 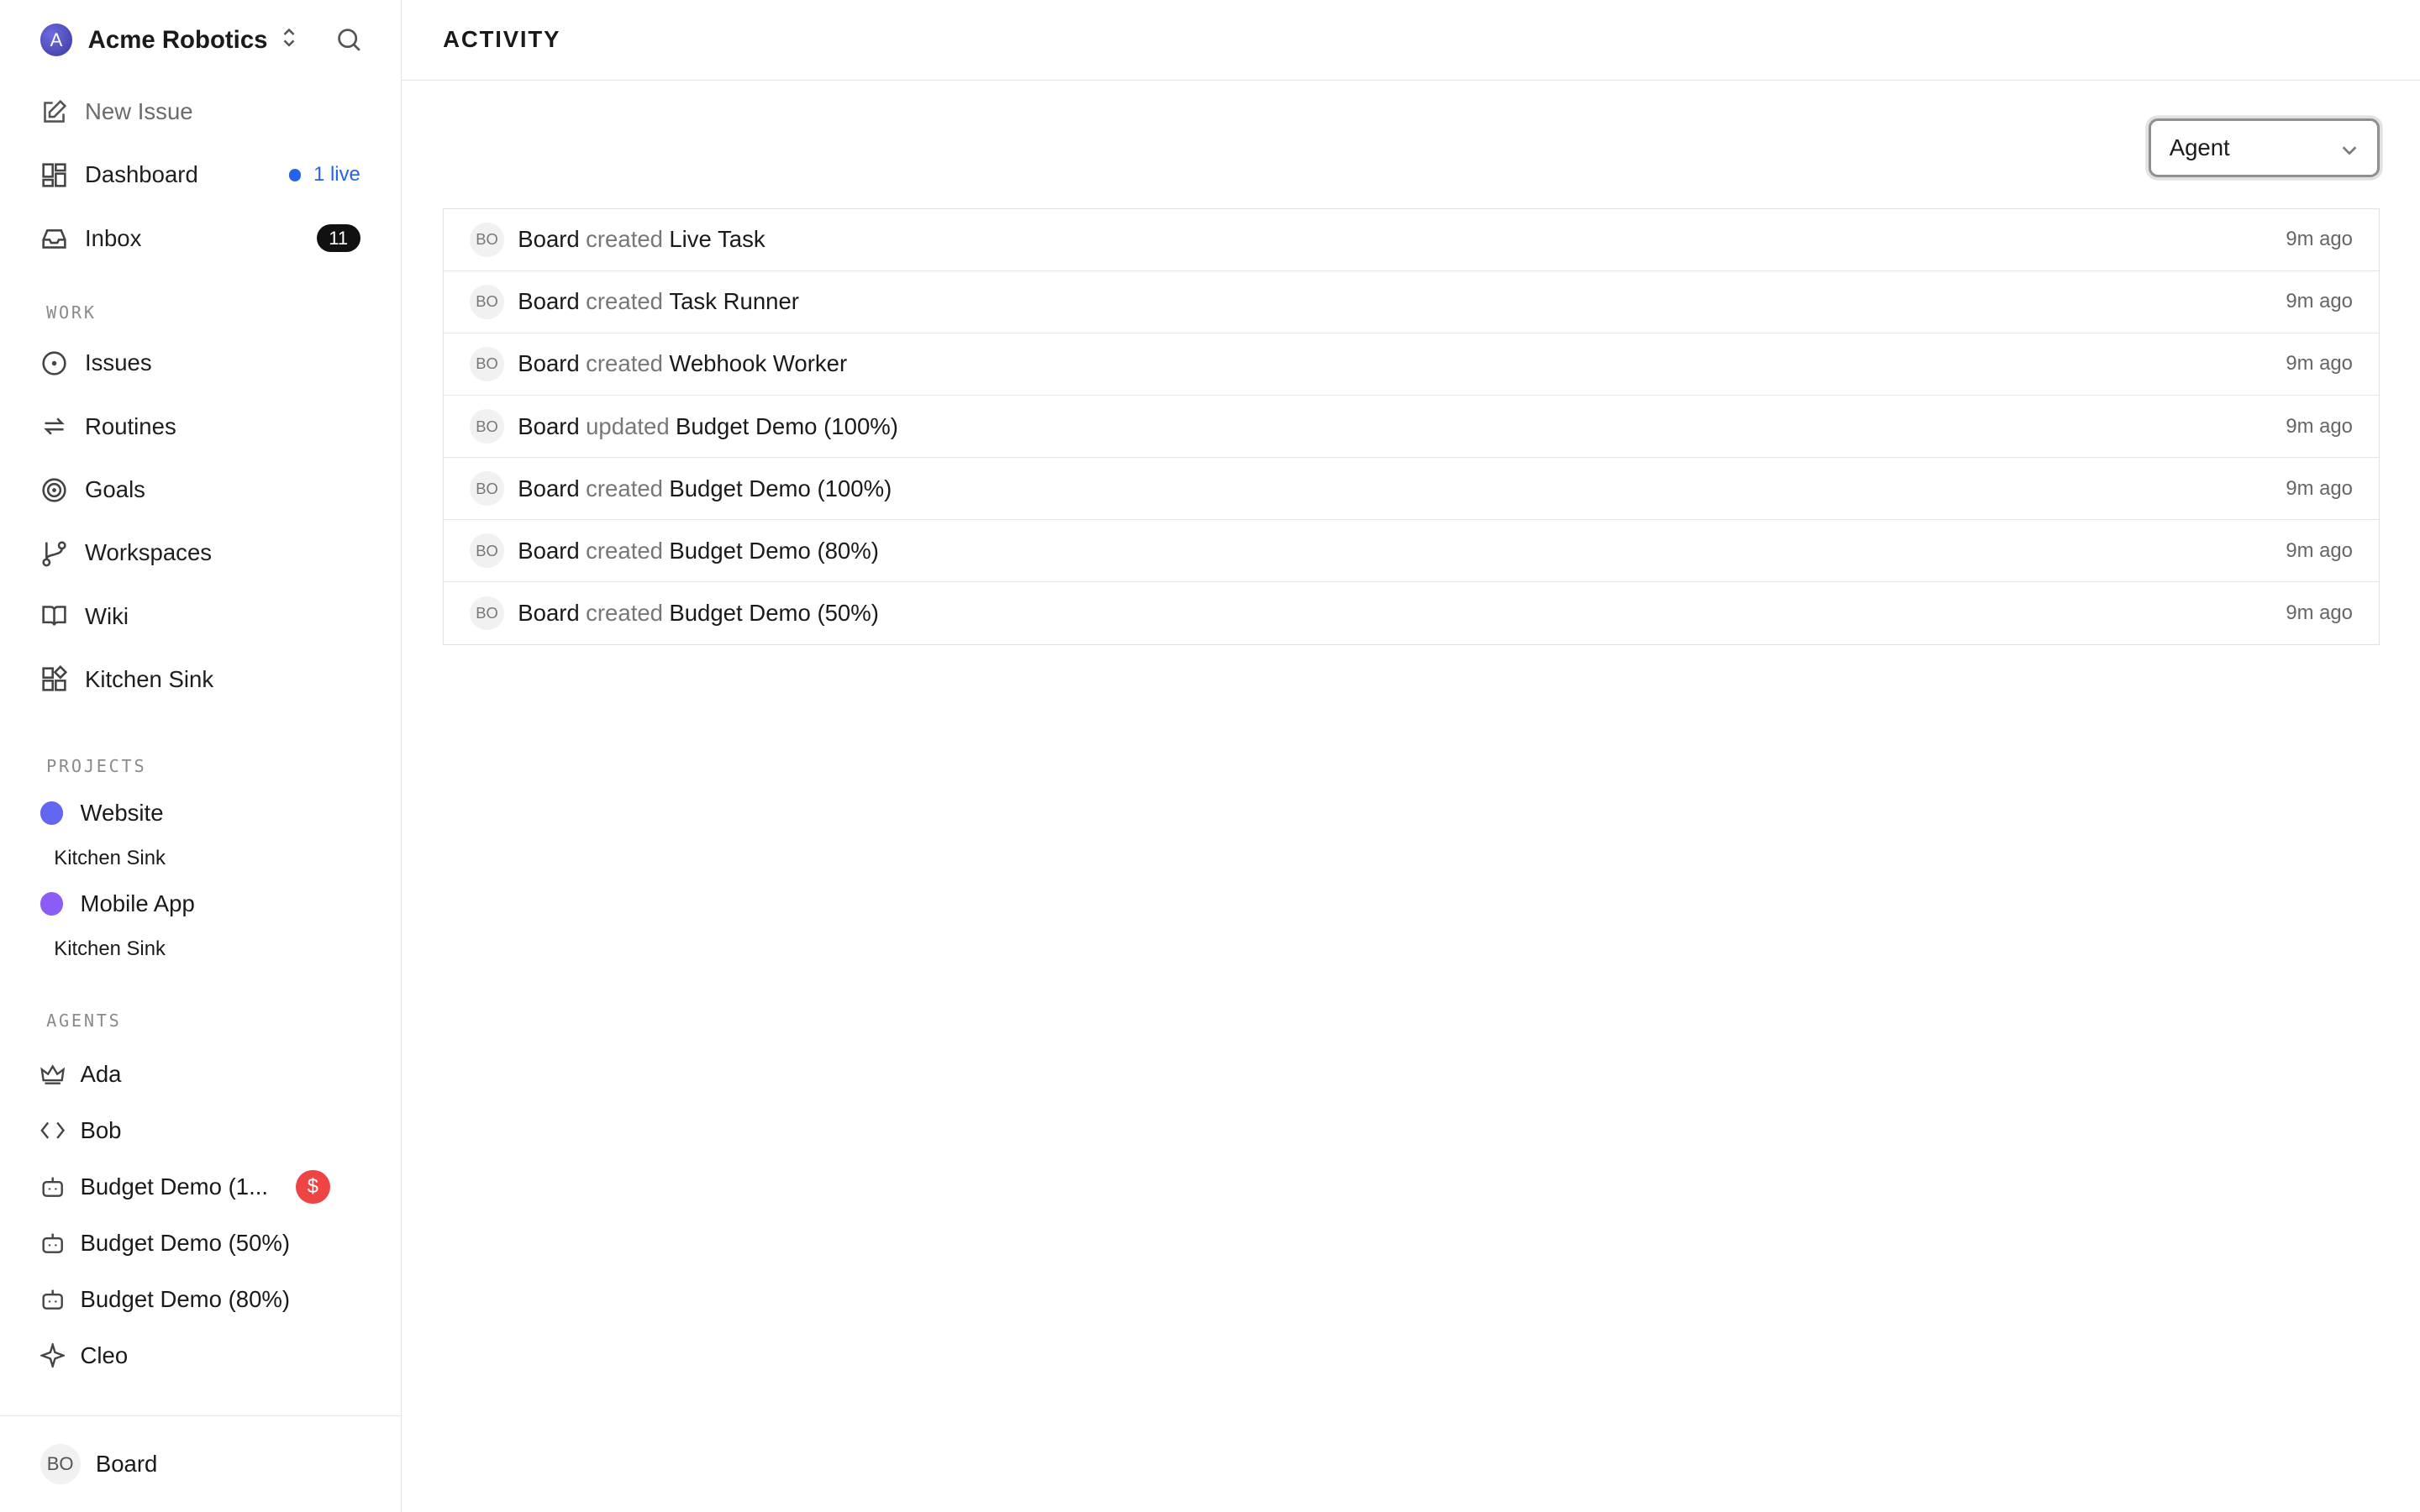 What do you see at coordinates (200, 813) in the screenshot?
I see `project-website: Website` at bounding box center [200, 813].